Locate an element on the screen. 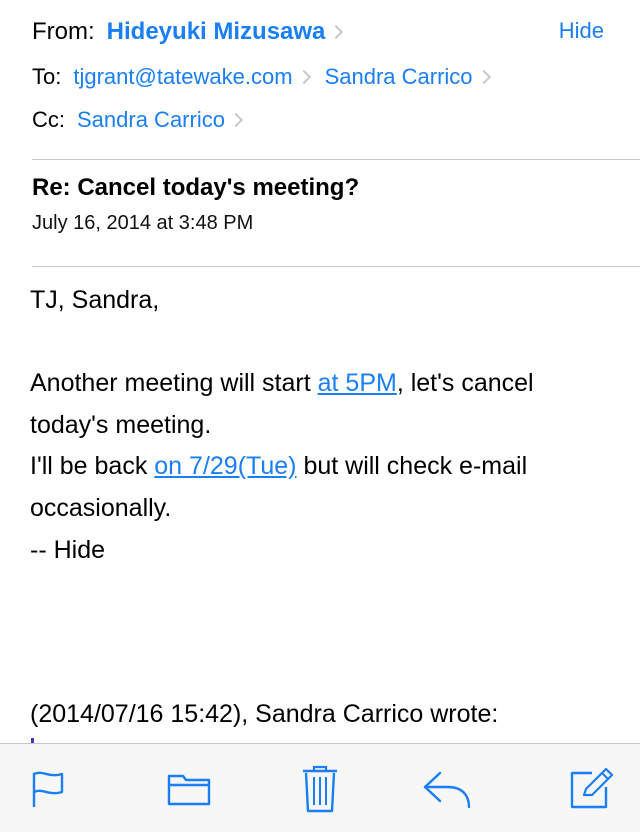  reply-button is located at coordinates (447, 789).